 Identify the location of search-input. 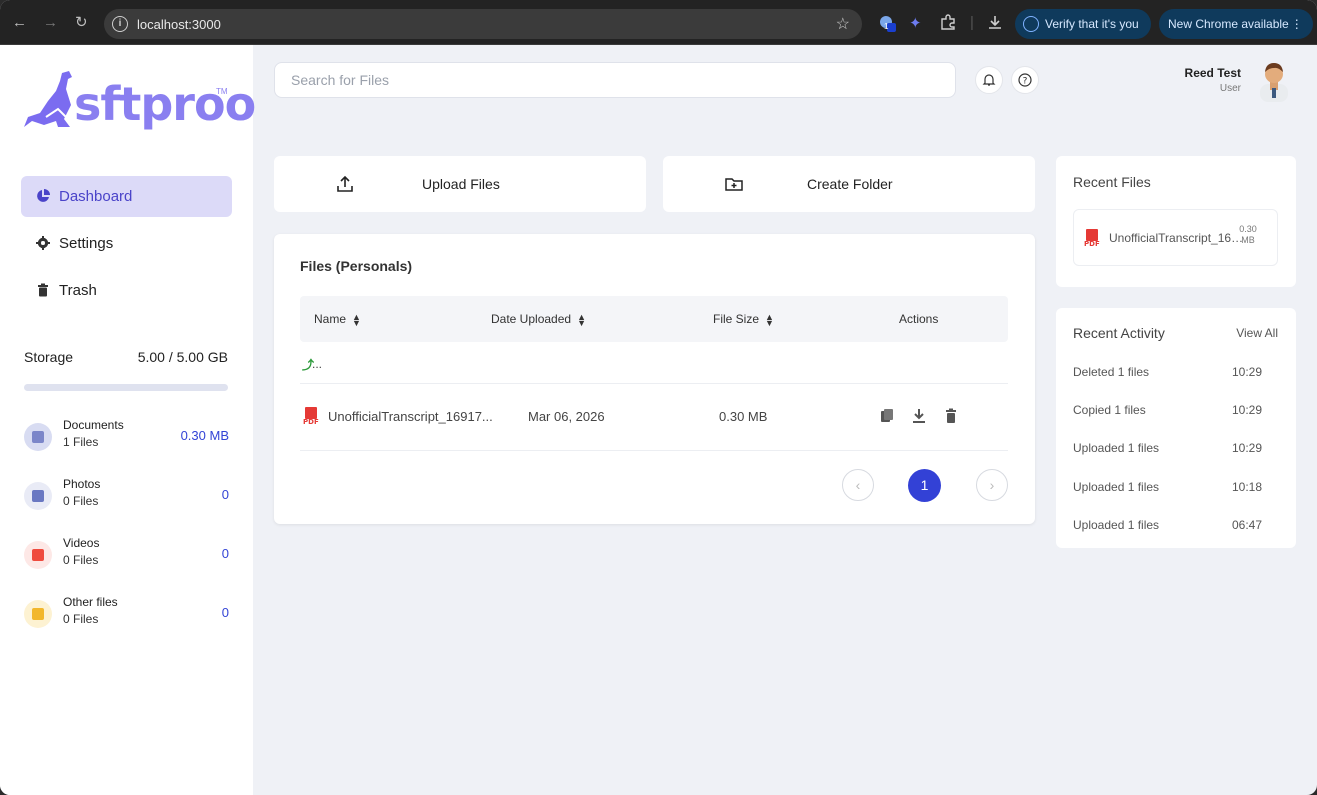
(611, 80).